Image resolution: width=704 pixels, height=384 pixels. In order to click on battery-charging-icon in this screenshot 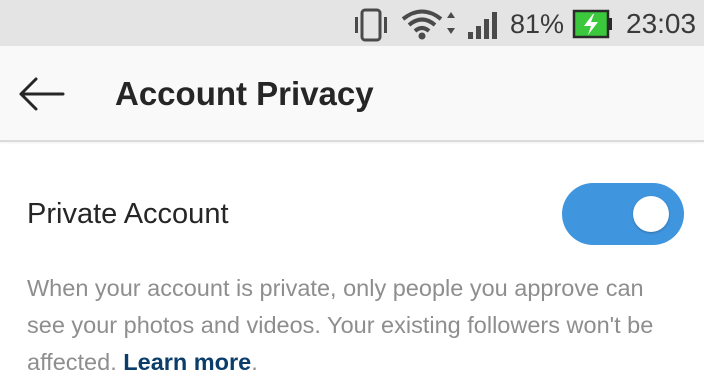, I will do `click(592, 24)`.